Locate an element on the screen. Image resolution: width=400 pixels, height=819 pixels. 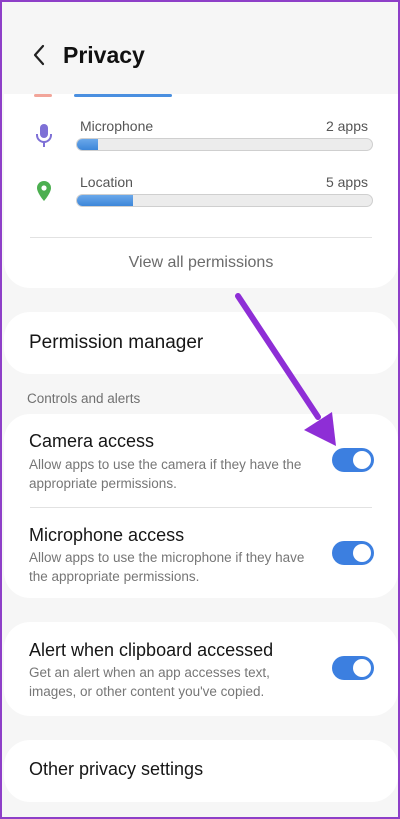
chevron-left-icon is located at coordinates (39, 55).